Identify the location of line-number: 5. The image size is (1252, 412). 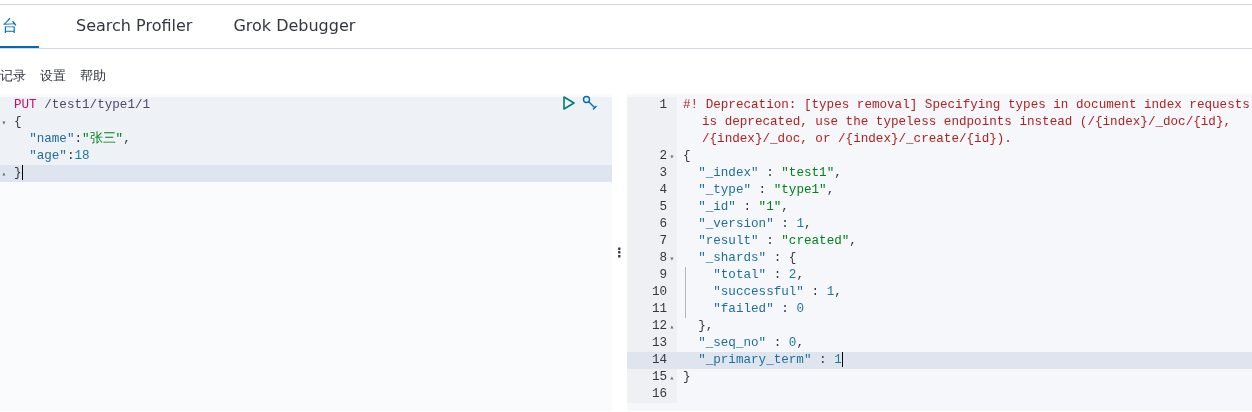
(663, 207).